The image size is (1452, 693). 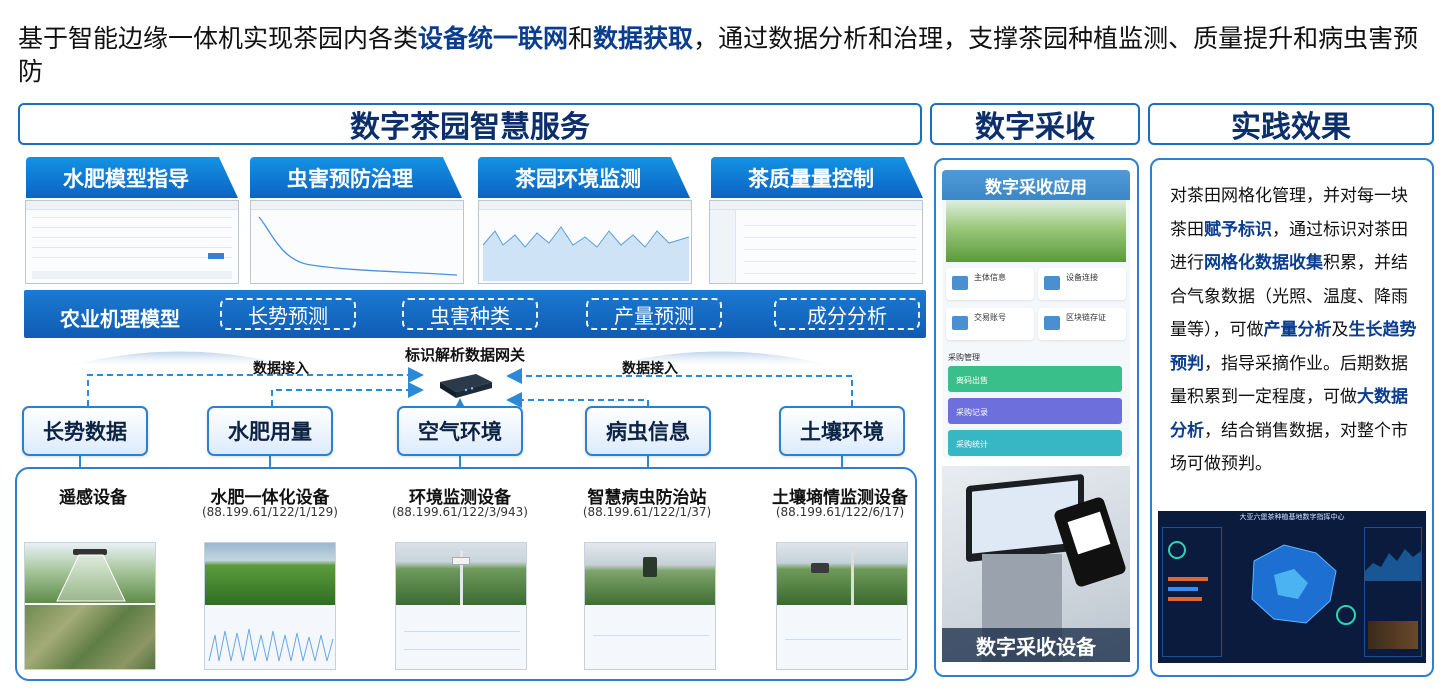 I want to click on remote-sensing-image, so click(x=90, y=606).